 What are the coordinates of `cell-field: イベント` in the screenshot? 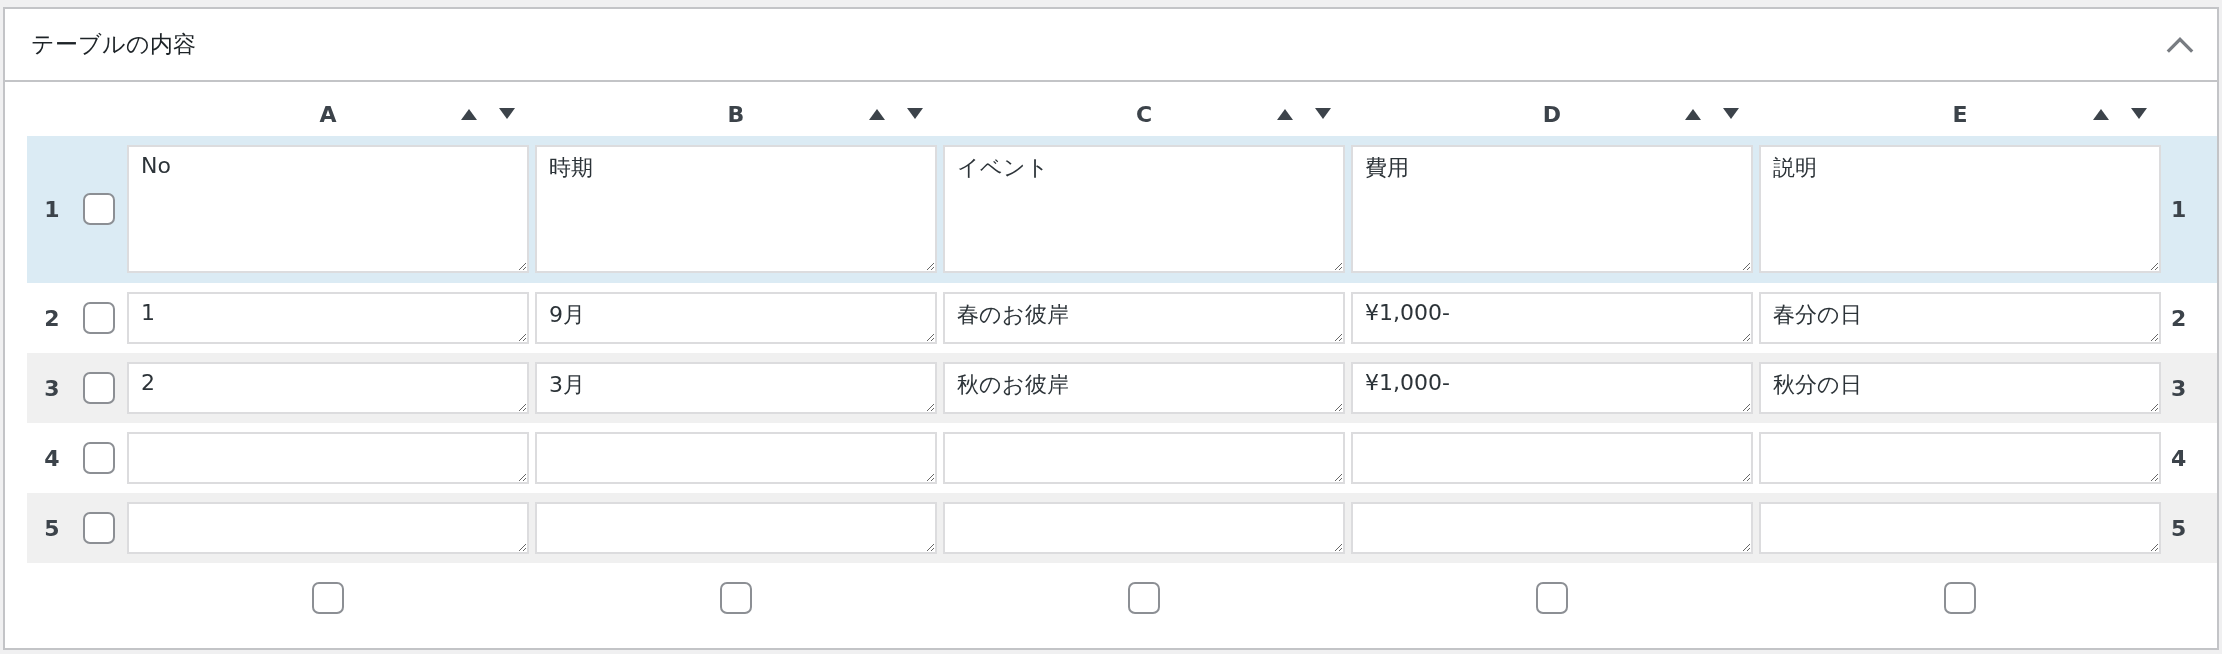 It's located at (1144, 209).